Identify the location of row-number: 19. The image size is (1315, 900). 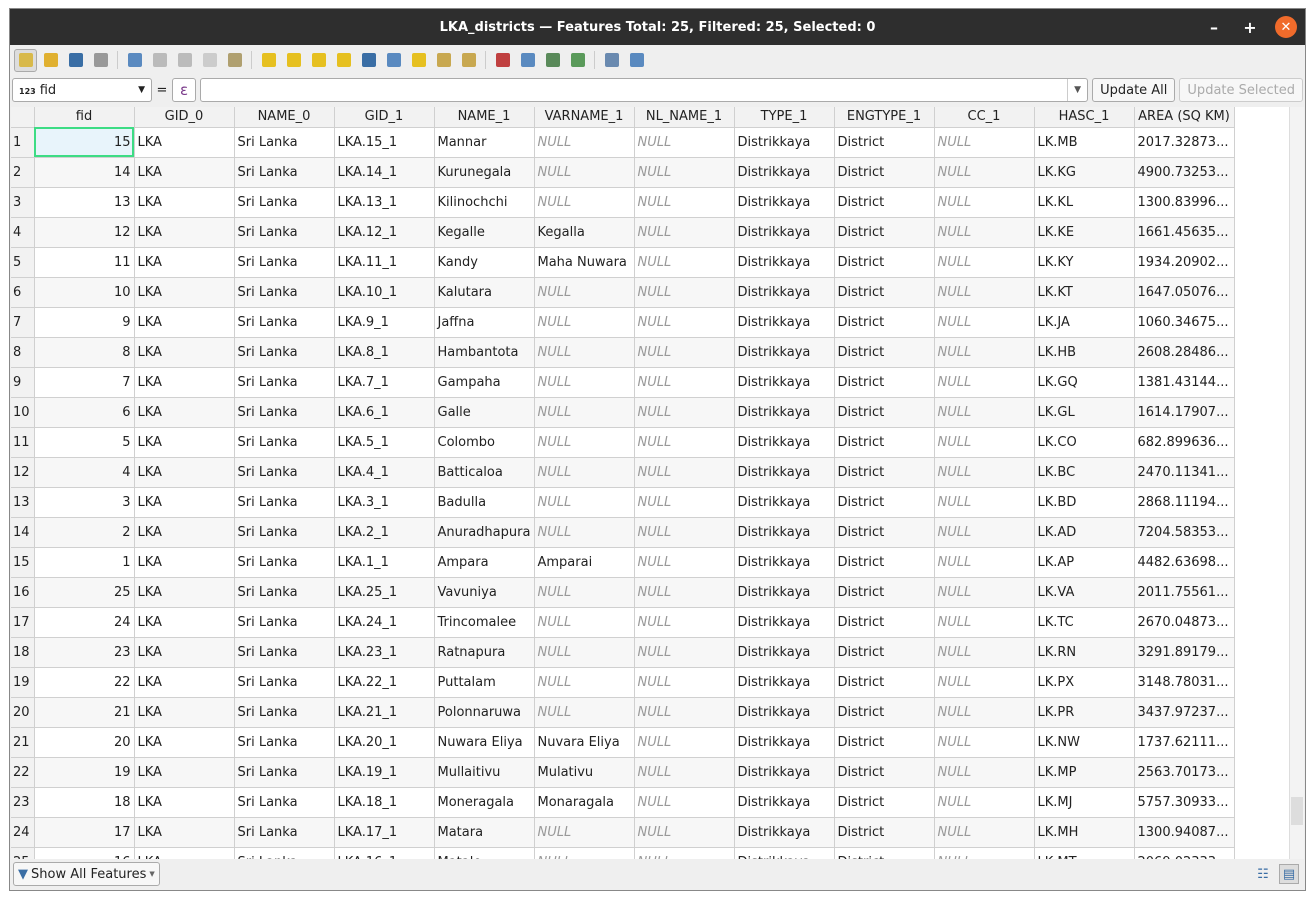
(23, 682).